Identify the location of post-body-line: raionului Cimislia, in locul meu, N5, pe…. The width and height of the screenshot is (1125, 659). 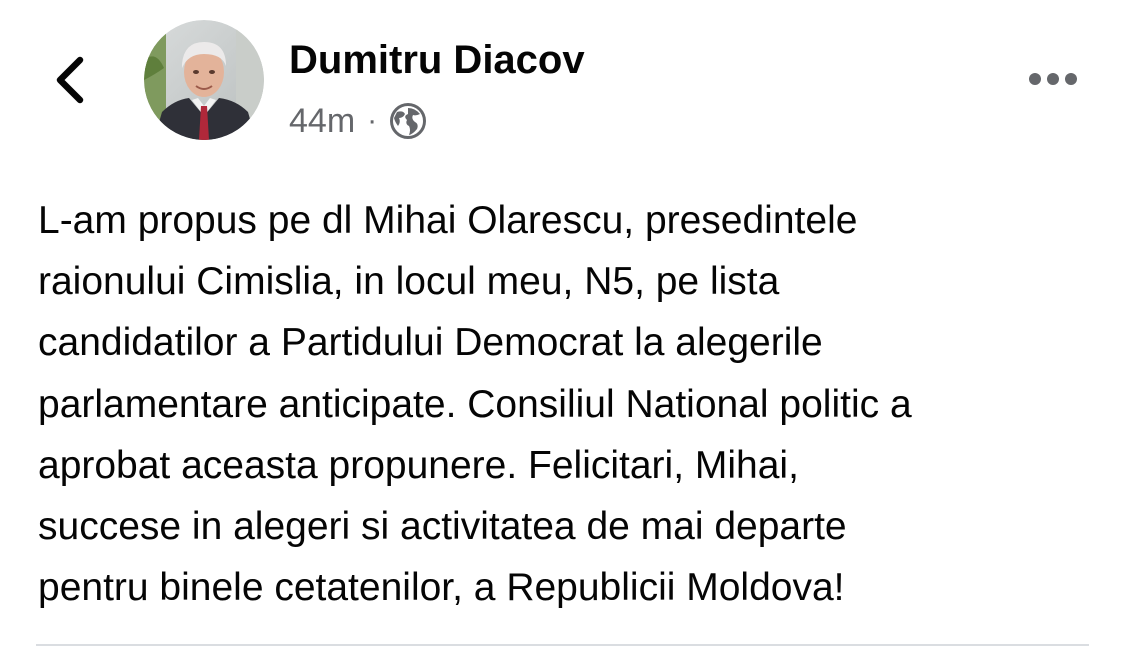
(409, 282).